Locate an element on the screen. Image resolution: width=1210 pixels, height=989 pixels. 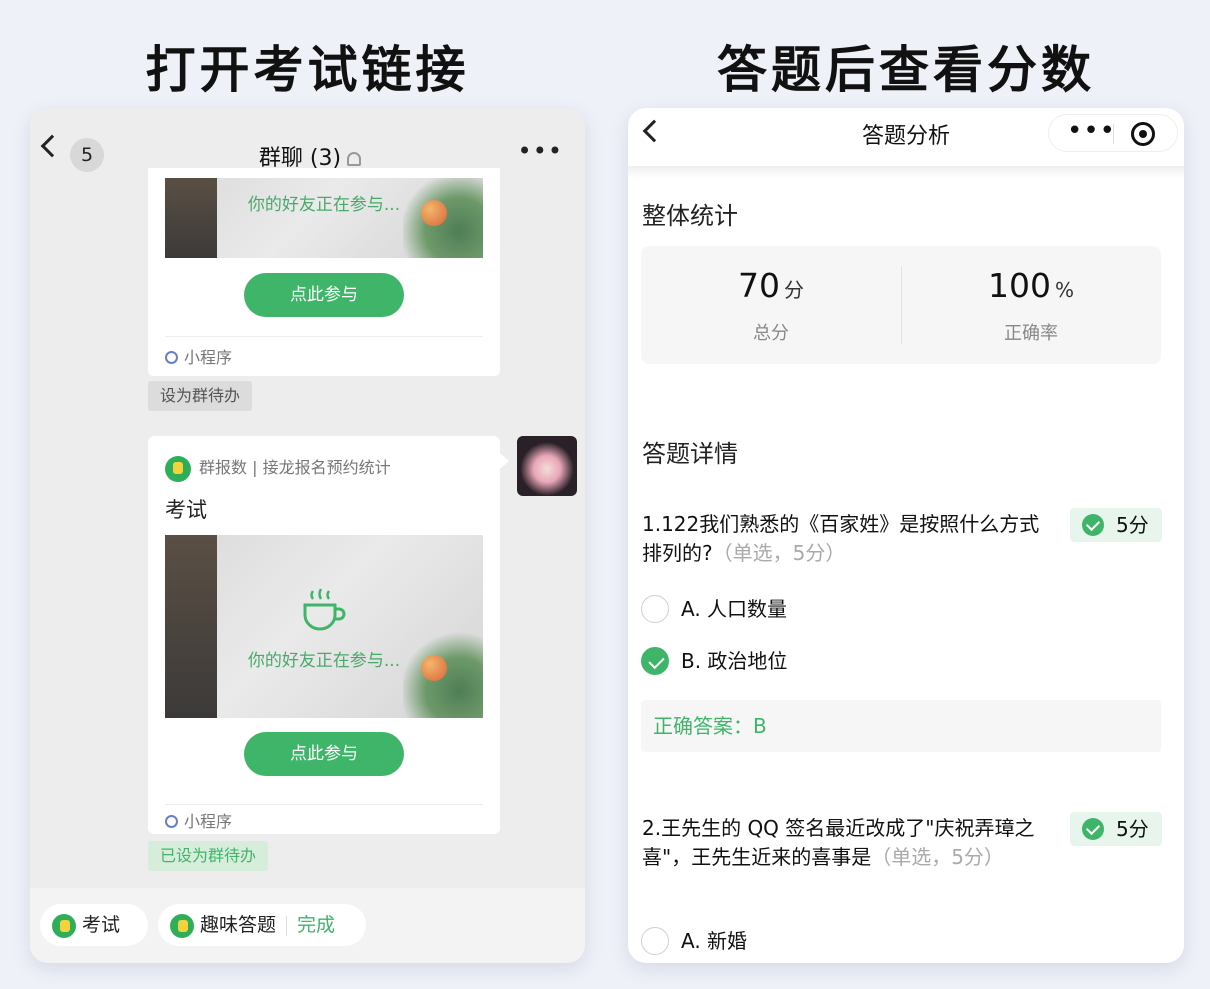
unread-count-badge: 5 is located at coordinates (87, 155).